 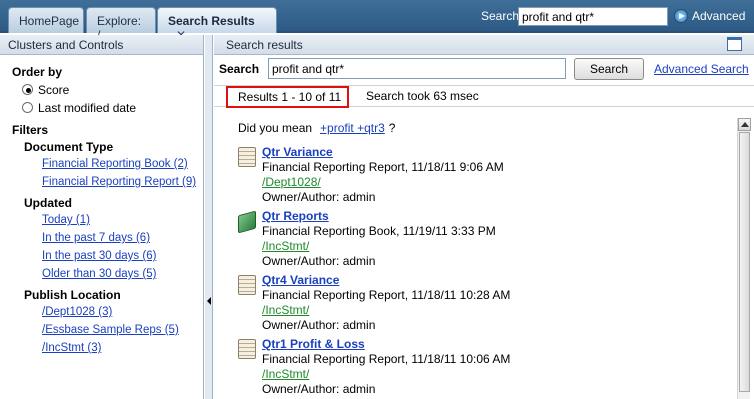 What do you see at coordinates (30, 130) in the screenshot?
I see `filters-title: Filters` at bounding box center [30, 130].